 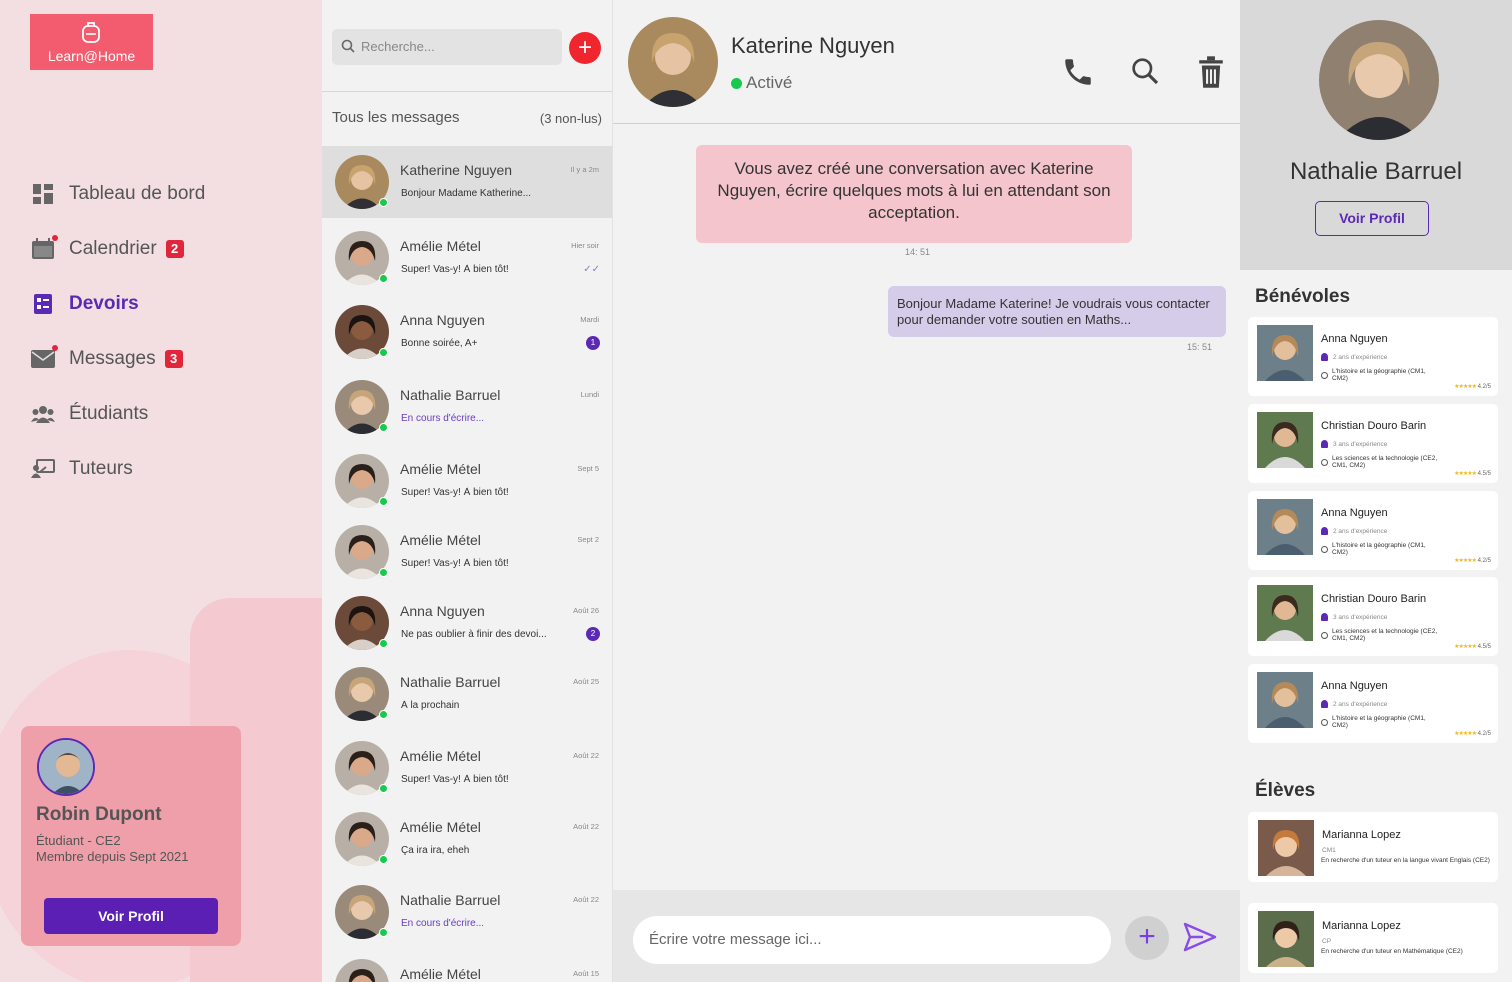 I want to click on subject-text: L'histoire et la géographie (CM1, CM2), so click(x=1379, y=549).